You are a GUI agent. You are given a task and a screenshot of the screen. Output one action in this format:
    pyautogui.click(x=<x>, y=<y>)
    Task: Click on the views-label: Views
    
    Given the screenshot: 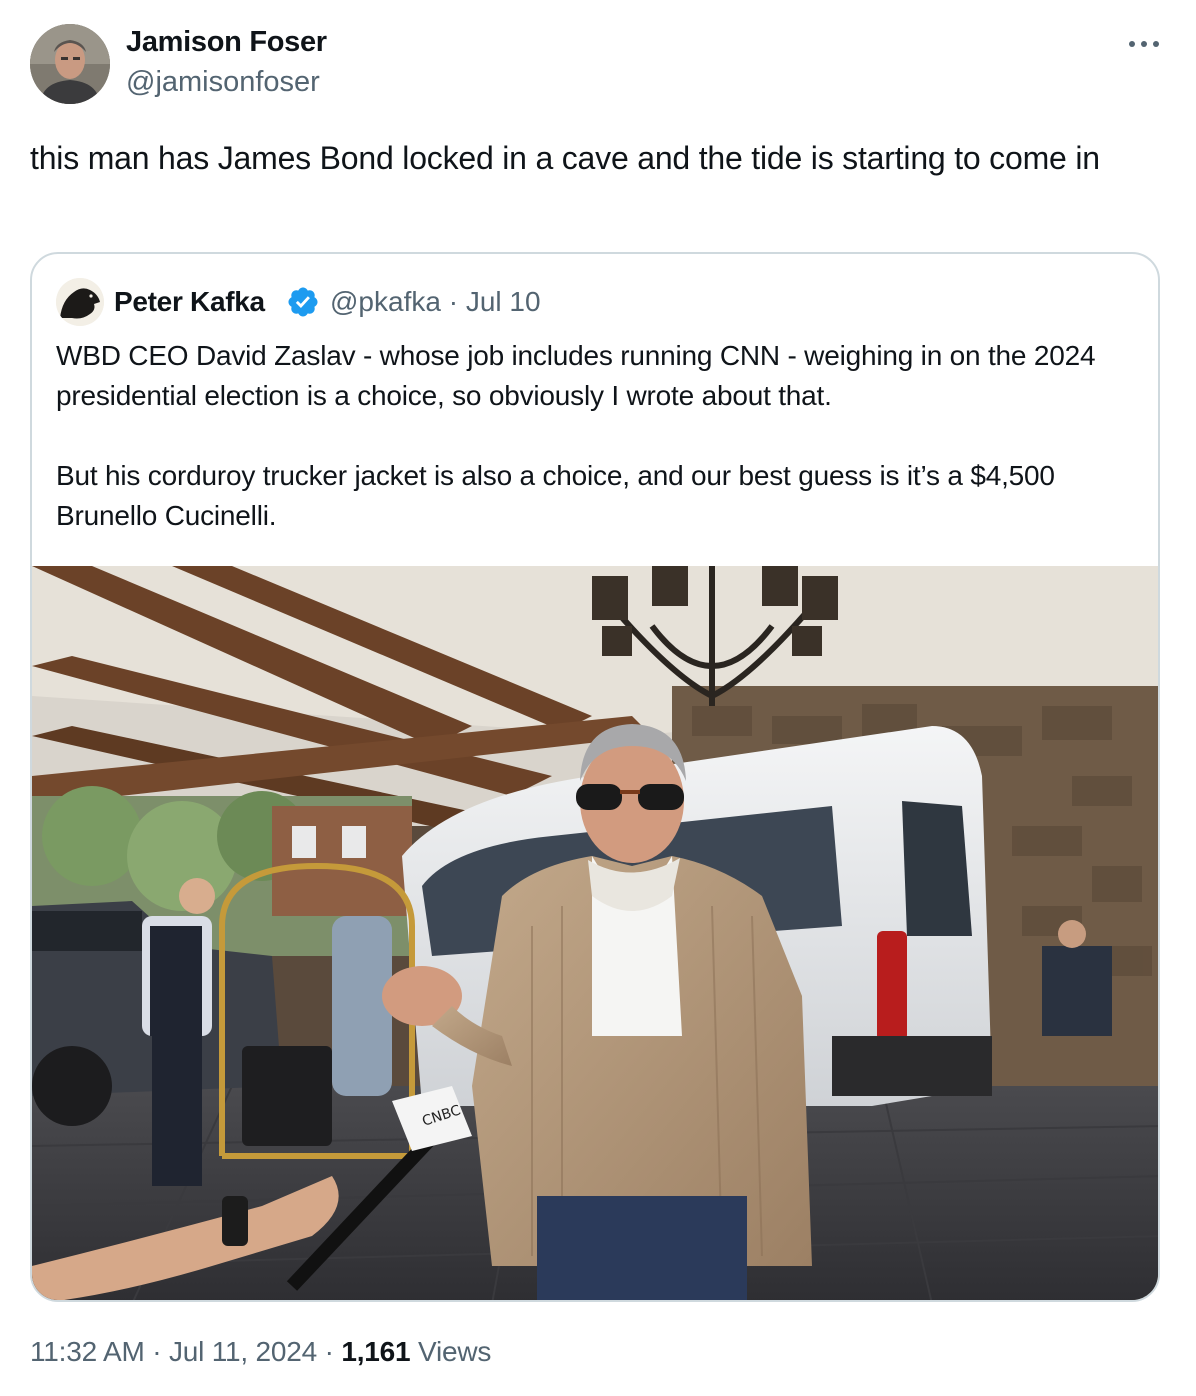 What is the action you would take?
    pyautogui.click(x=454, y=1351)
    